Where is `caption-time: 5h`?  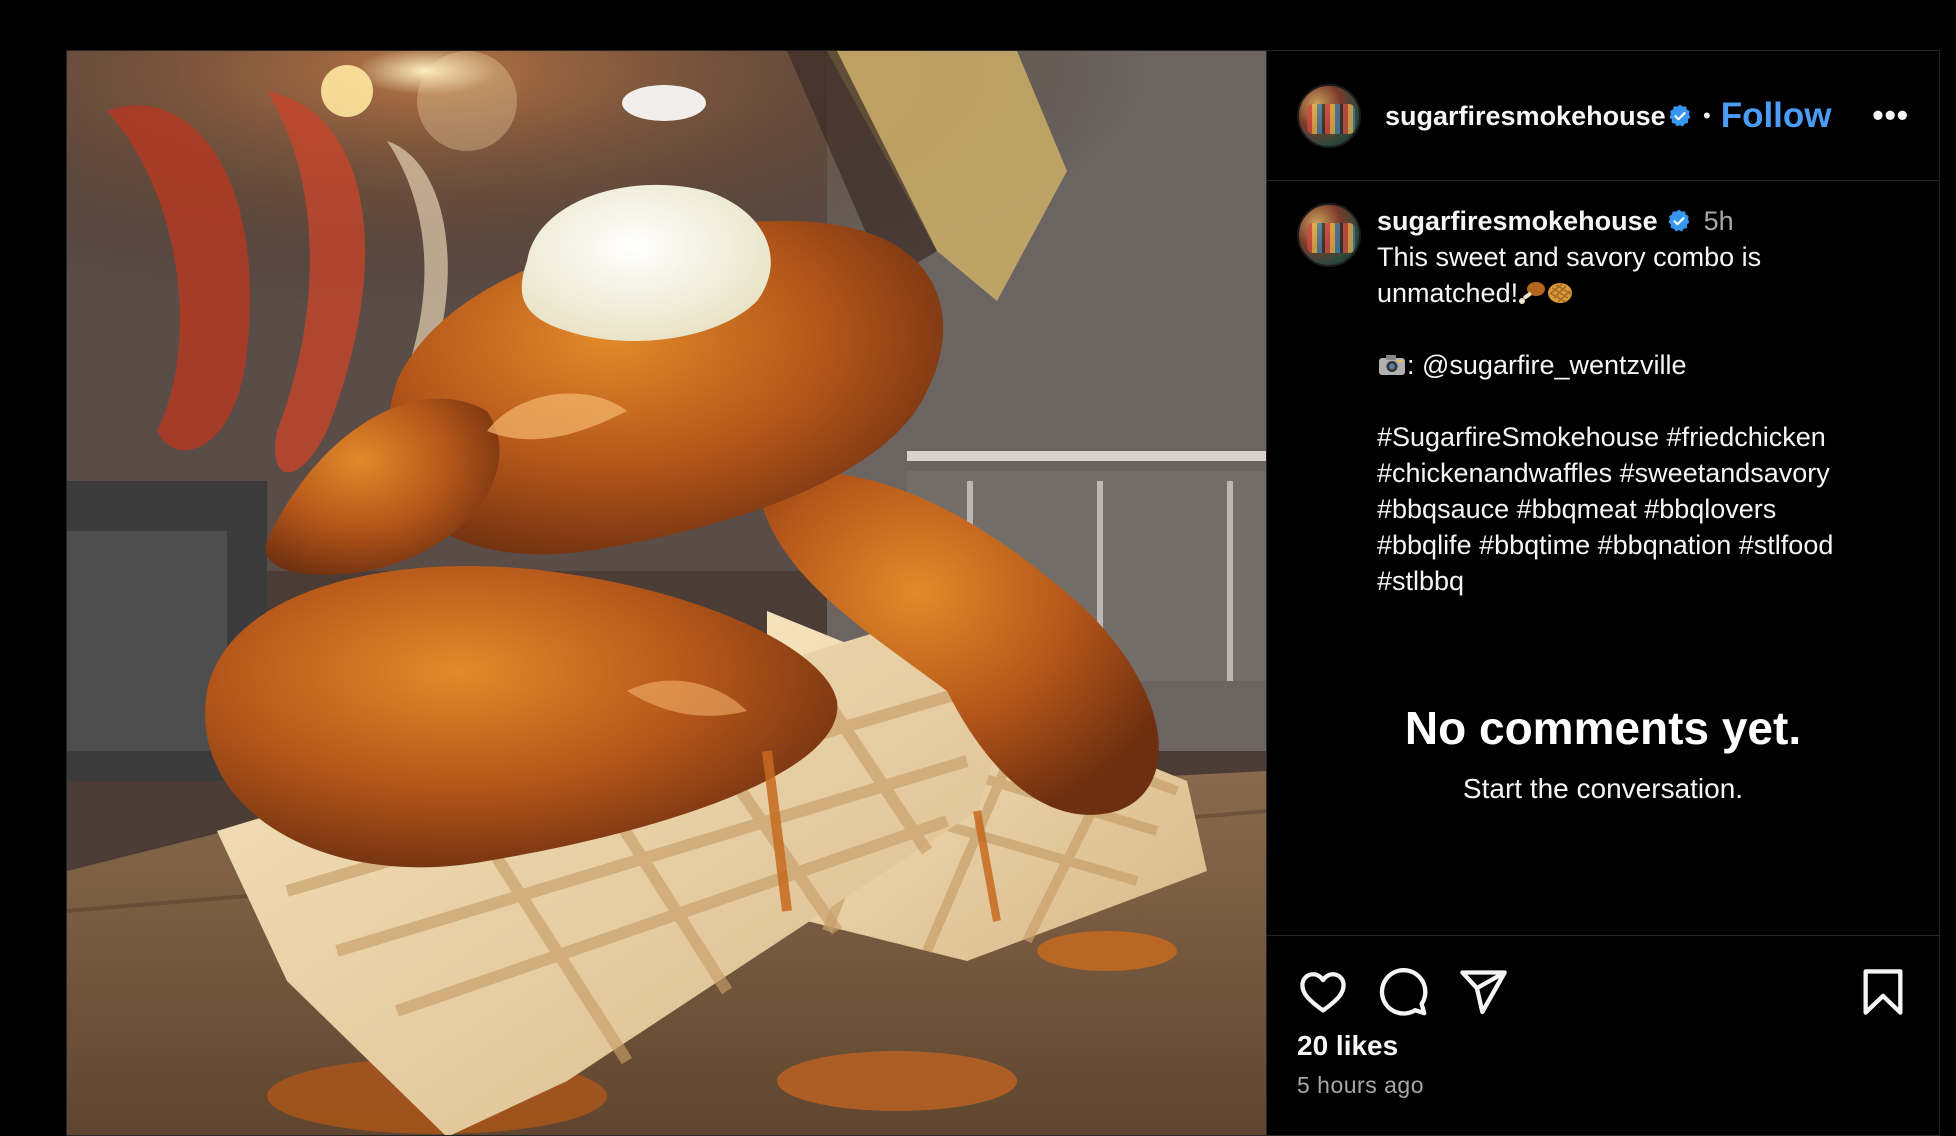
caption-time: 5h is located at coordinates (1719, 221).